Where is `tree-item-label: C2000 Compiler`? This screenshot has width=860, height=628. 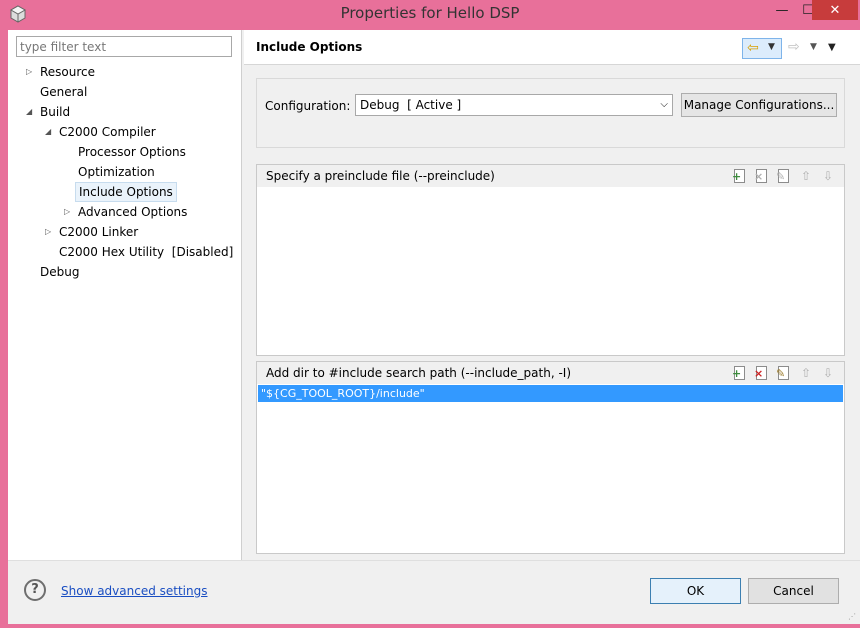
tree-item-label: C2000 Compiler is located at coordinates (107, 132).